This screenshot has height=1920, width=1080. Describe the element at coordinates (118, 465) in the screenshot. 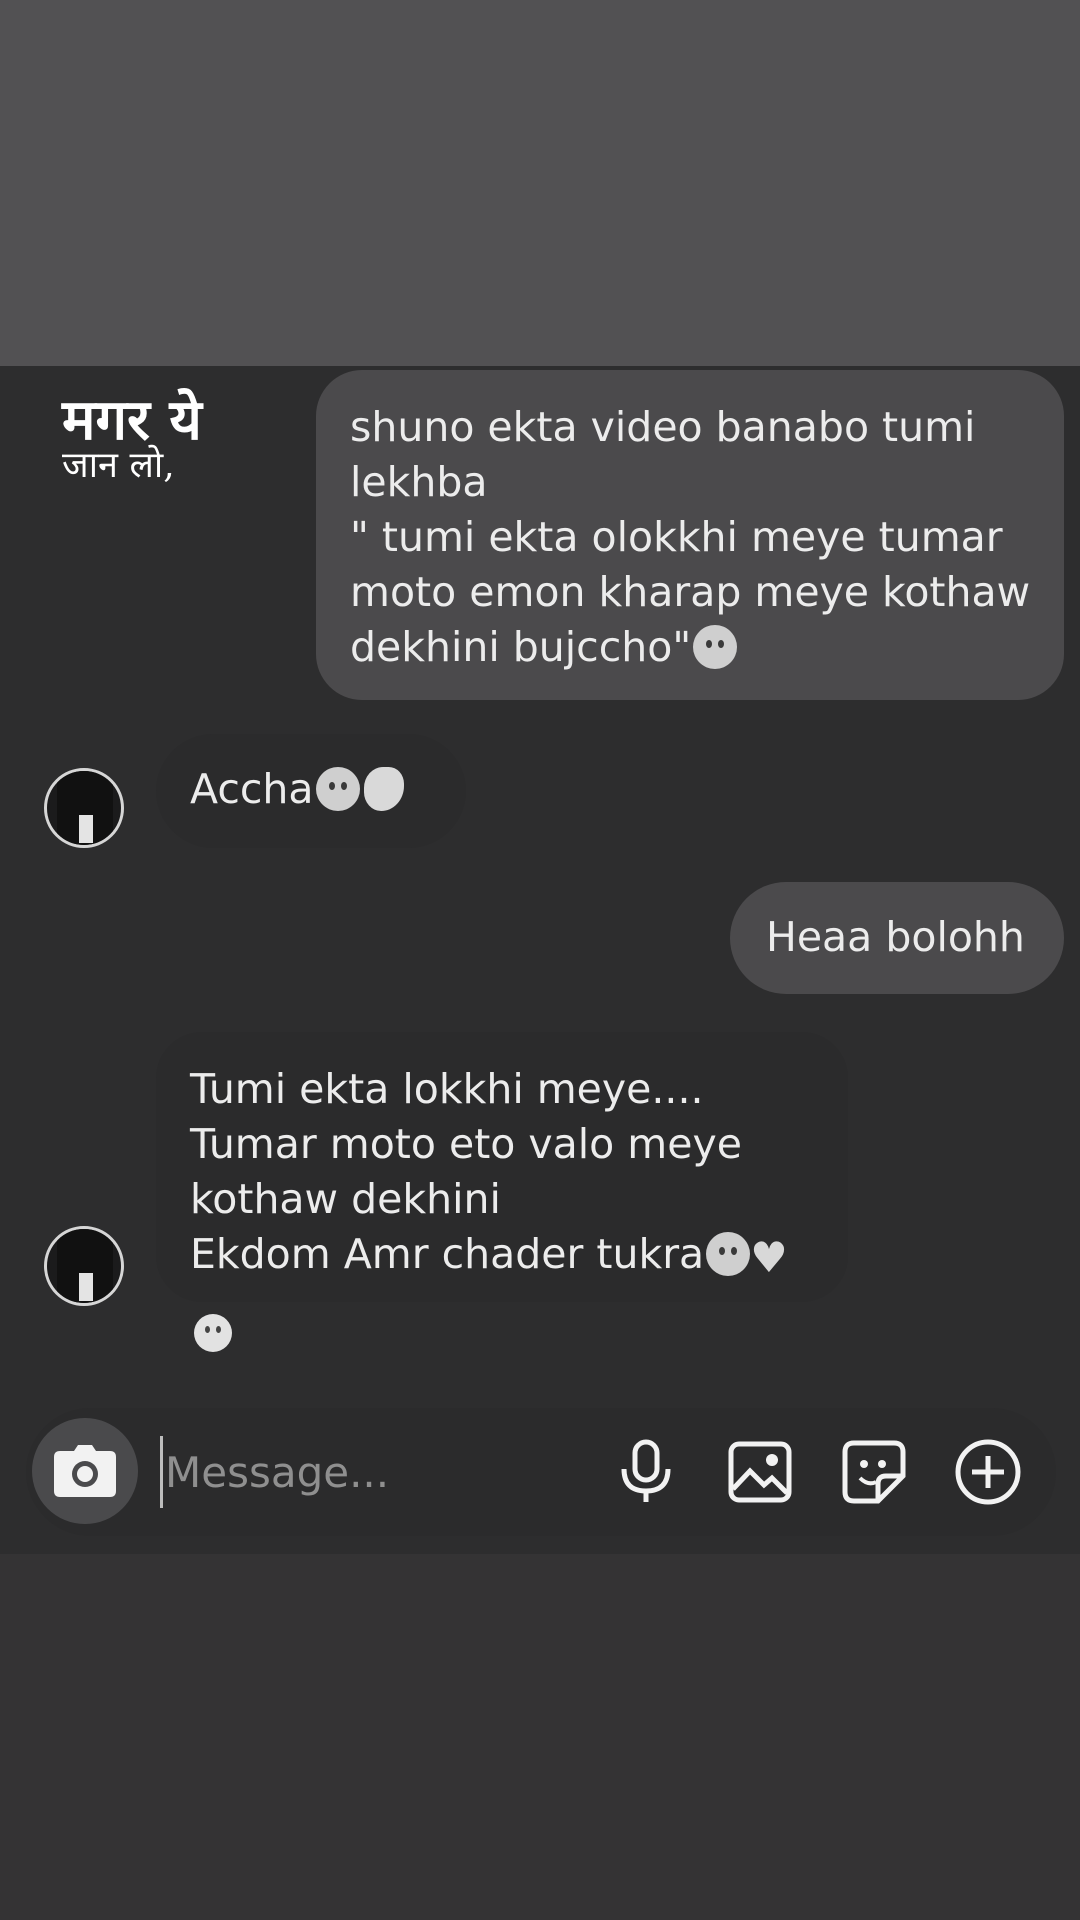

I see `overlay-caption-line2: जान लो,` at that location.